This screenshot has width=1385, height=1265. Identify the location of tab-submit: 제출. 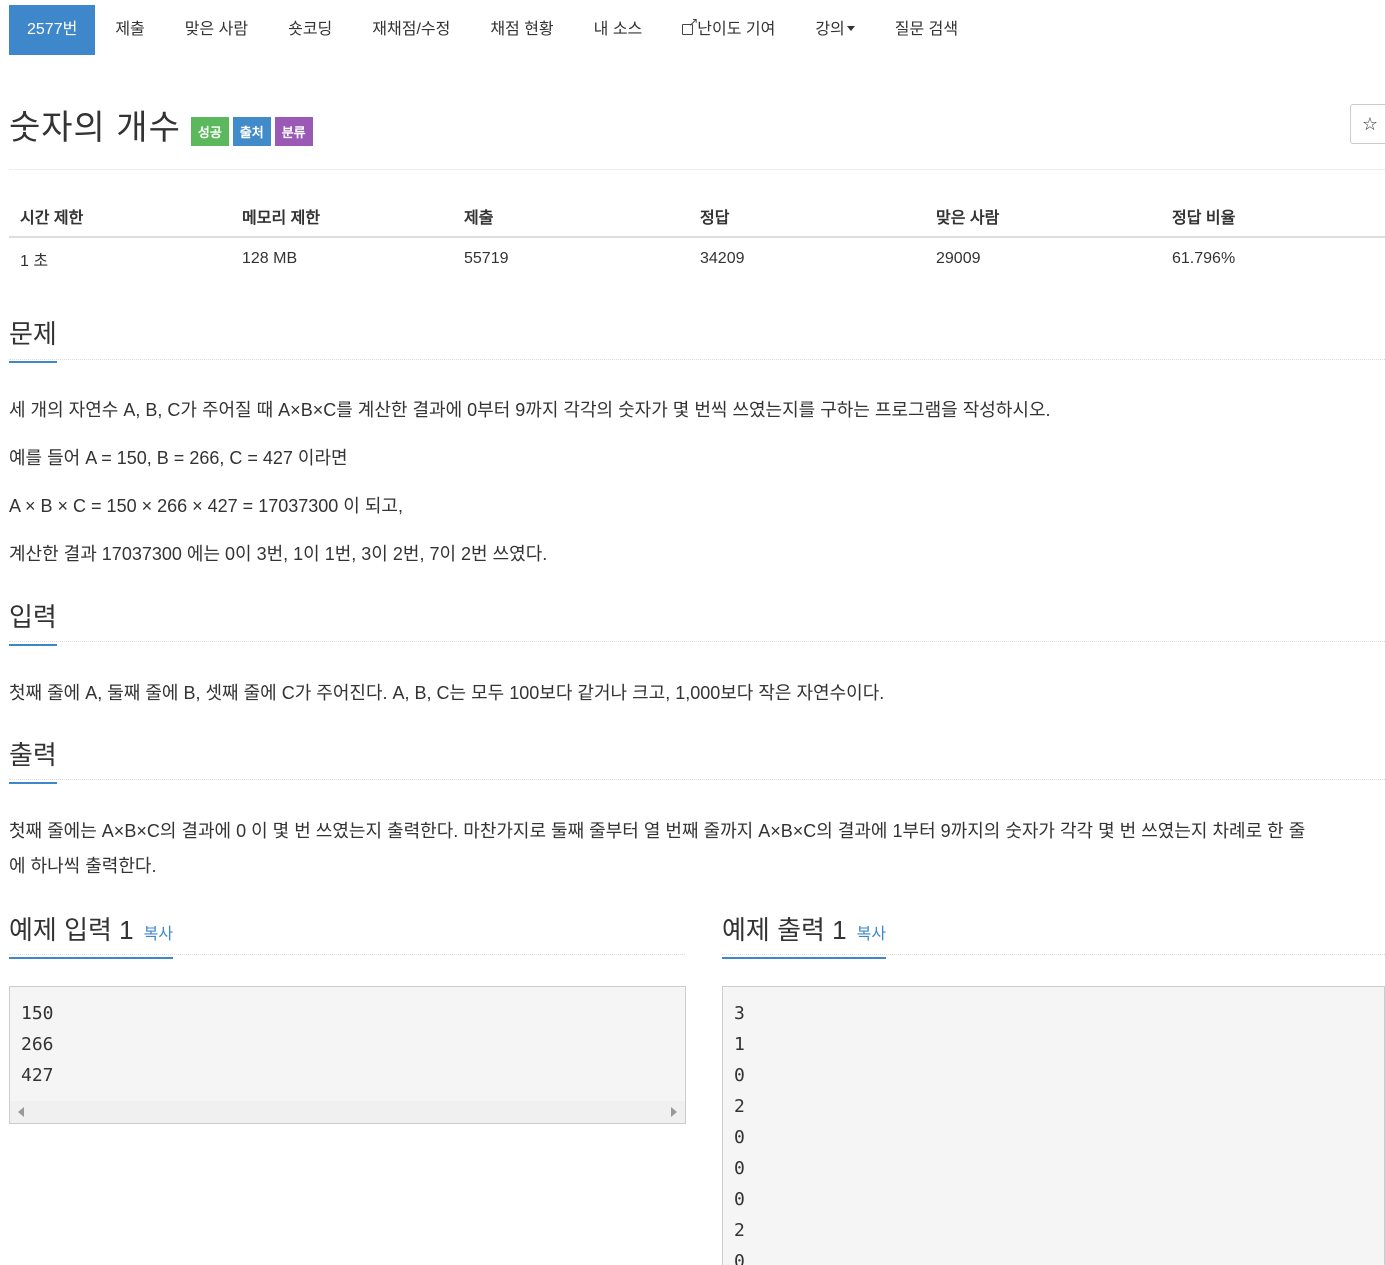
(129, 30).